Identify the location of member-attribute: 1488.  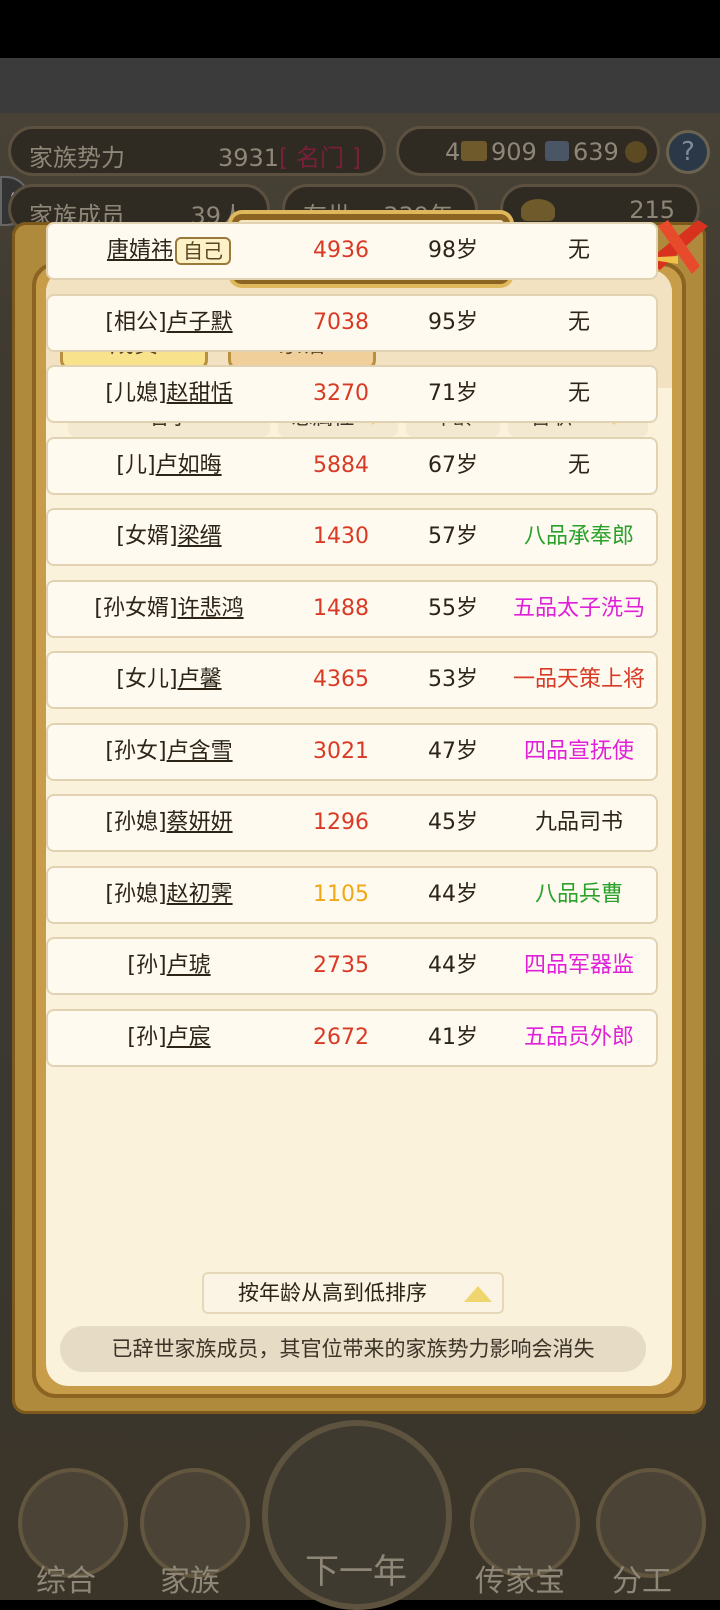
(341, 608).